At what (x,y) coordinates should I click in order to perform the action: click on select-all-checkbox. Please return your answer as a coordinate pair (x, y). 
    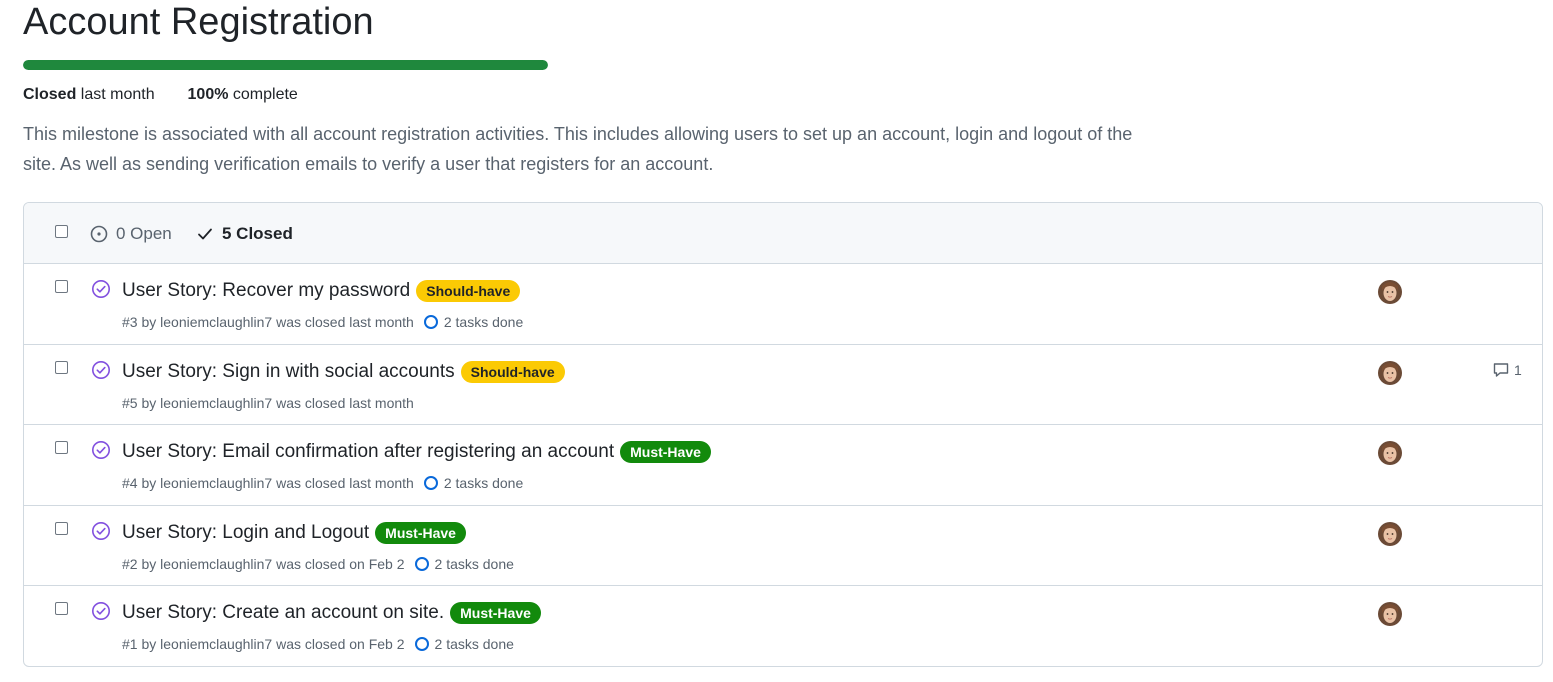
    Looking at the image, I should click on (61, 231).